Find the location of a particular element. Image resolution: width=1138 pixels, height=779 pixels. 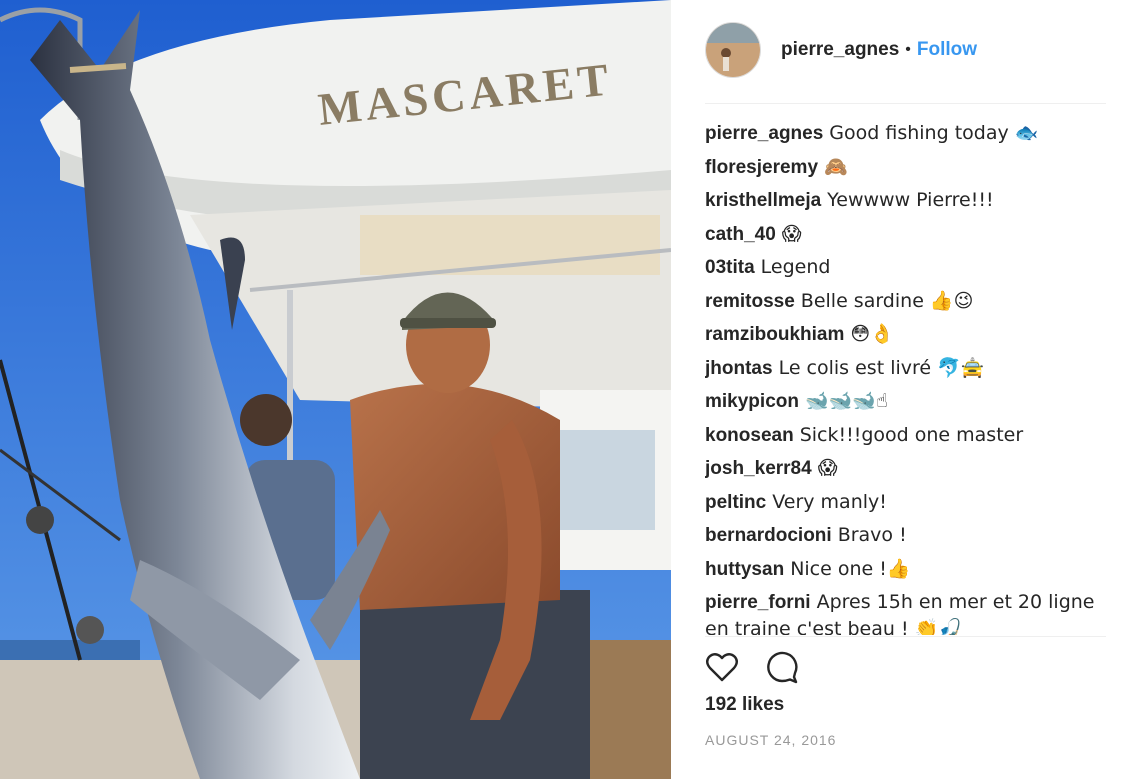

comment: ramziboukhiam 😳👌 is located at coordinates (907, 334).